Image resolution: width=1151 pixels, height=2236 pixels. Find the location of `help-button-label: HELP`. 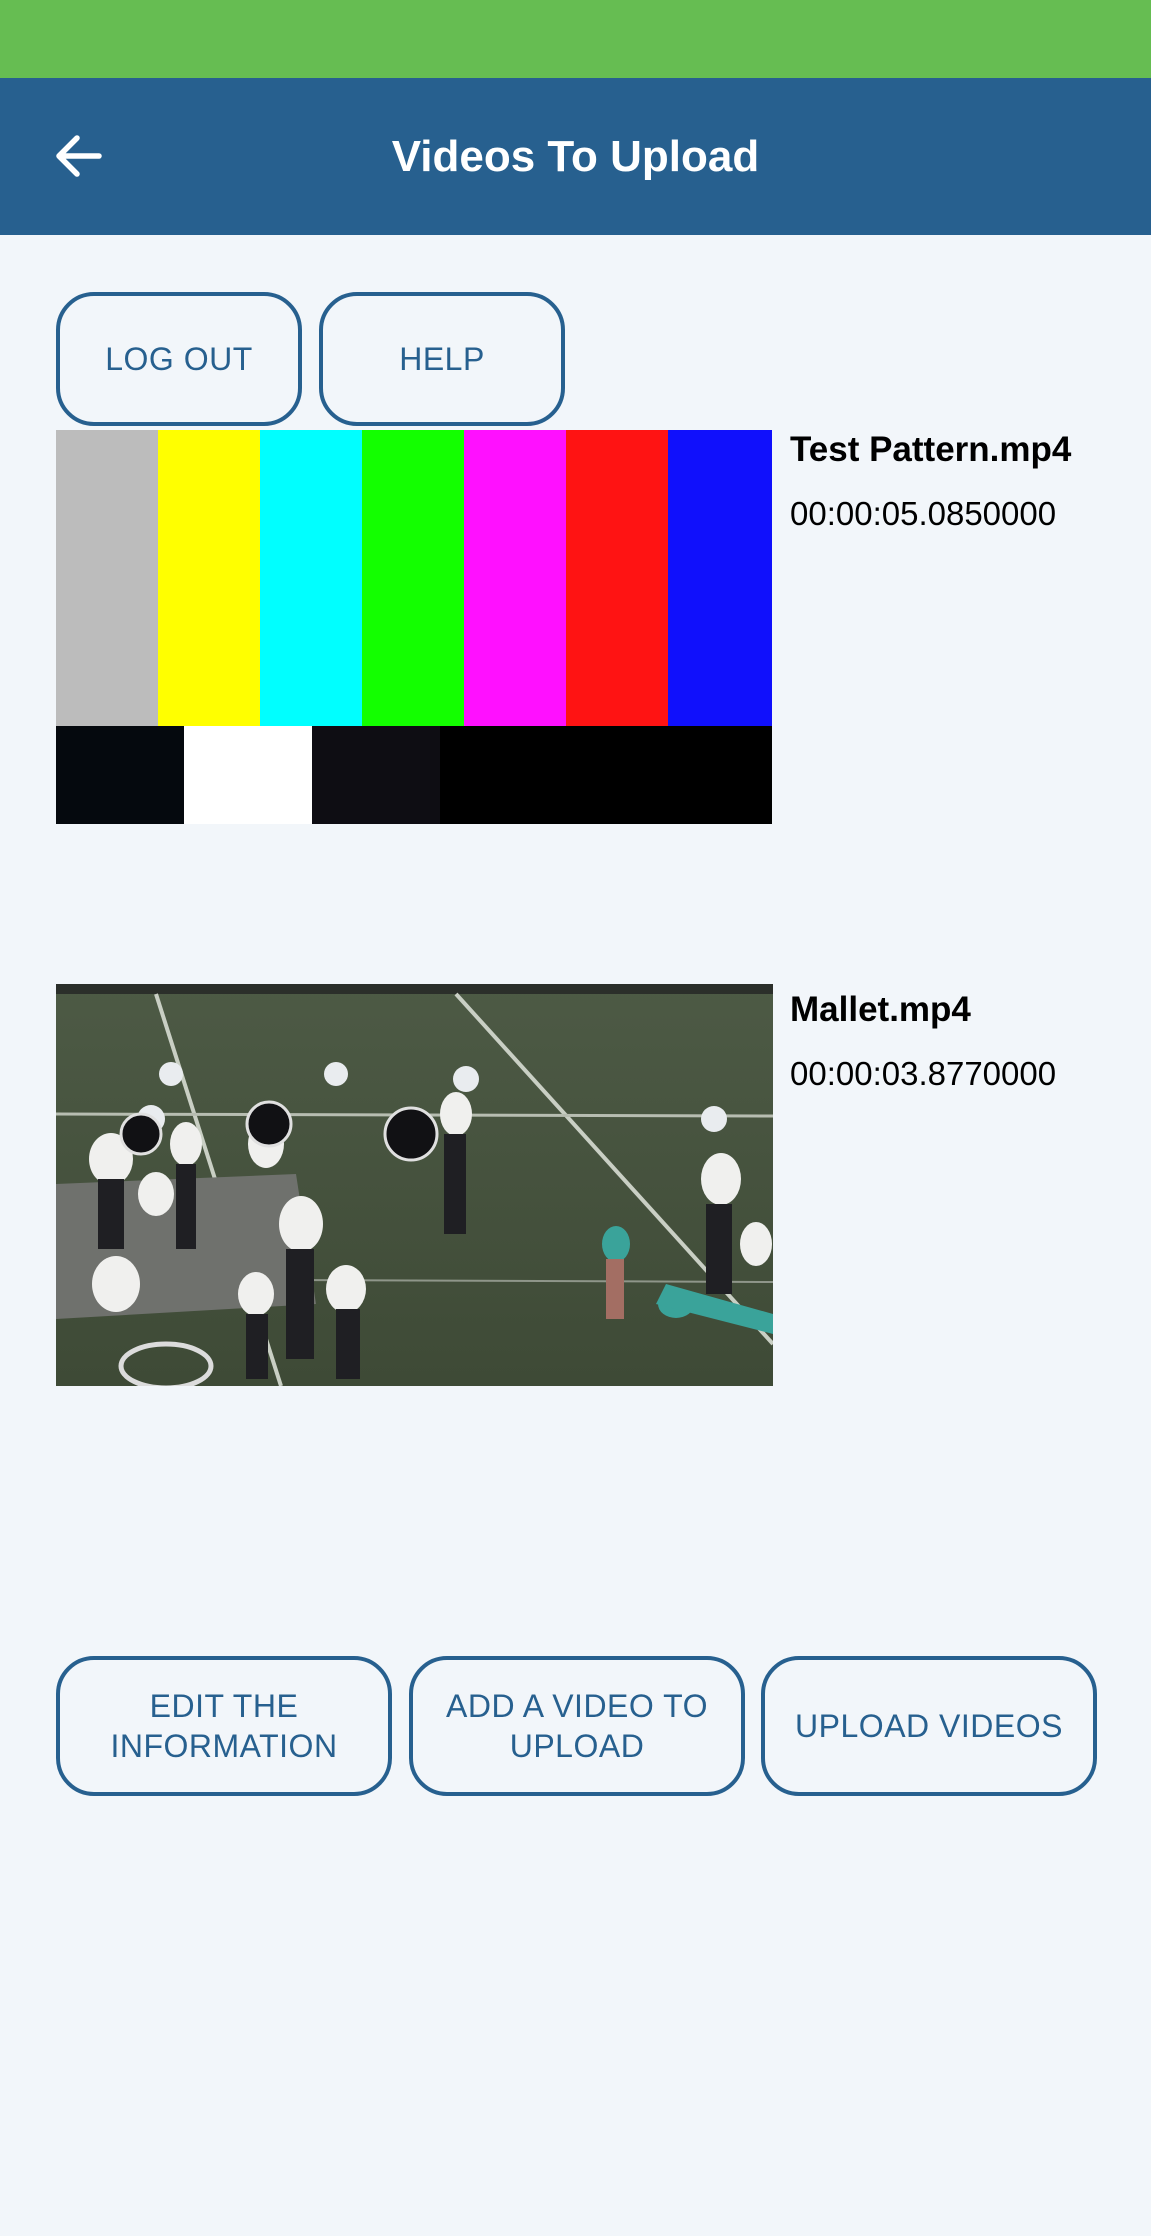

help-button-label: HELP is located at coordinates (442, 359).